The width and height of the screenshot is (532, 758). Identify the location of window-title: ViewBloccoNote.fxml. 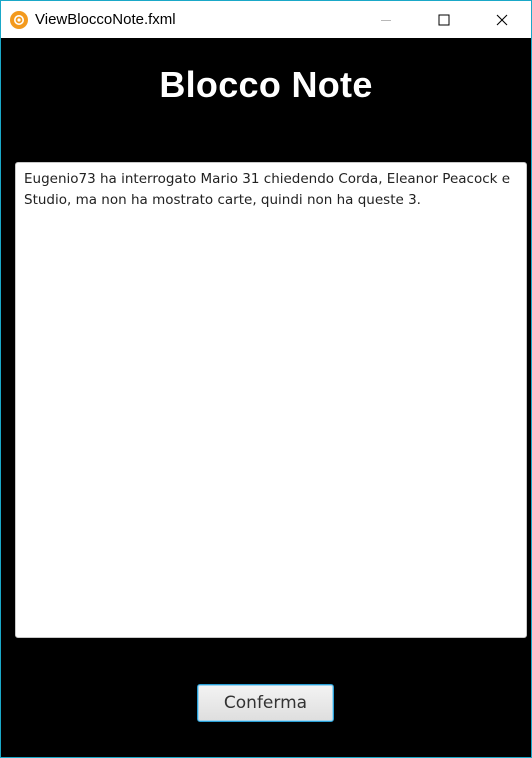
(105, 19).